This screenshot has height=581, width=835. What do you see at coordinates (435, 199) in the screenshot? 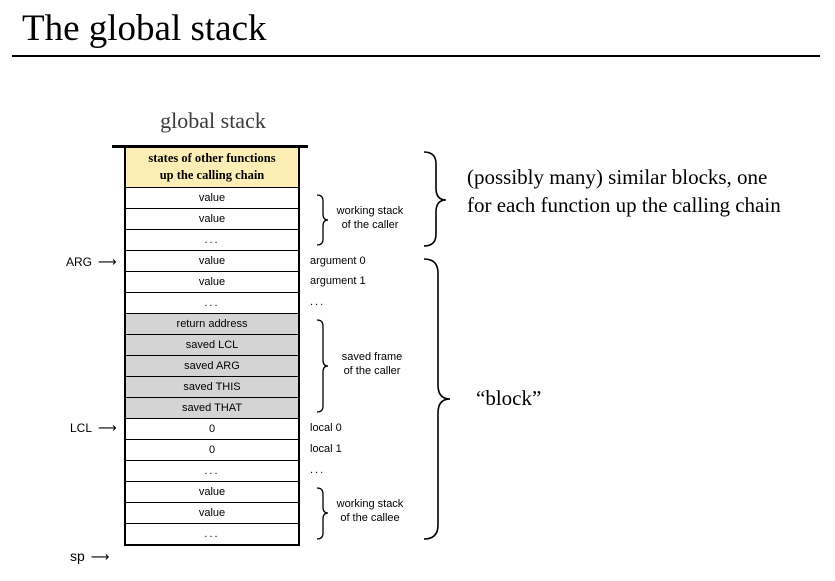
I see `similar-blocks-brace-icon` at bounding box center [435, 199].